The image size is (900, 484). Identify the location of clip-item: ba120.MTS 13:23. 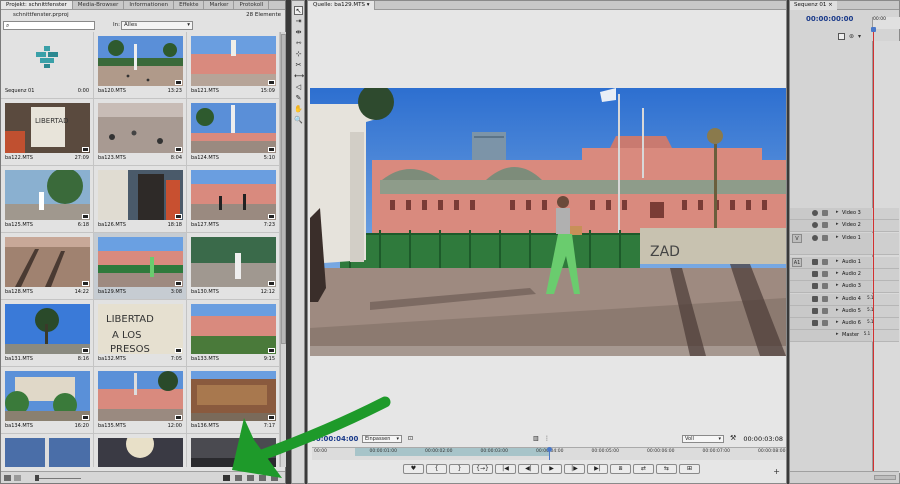
(140, 65).